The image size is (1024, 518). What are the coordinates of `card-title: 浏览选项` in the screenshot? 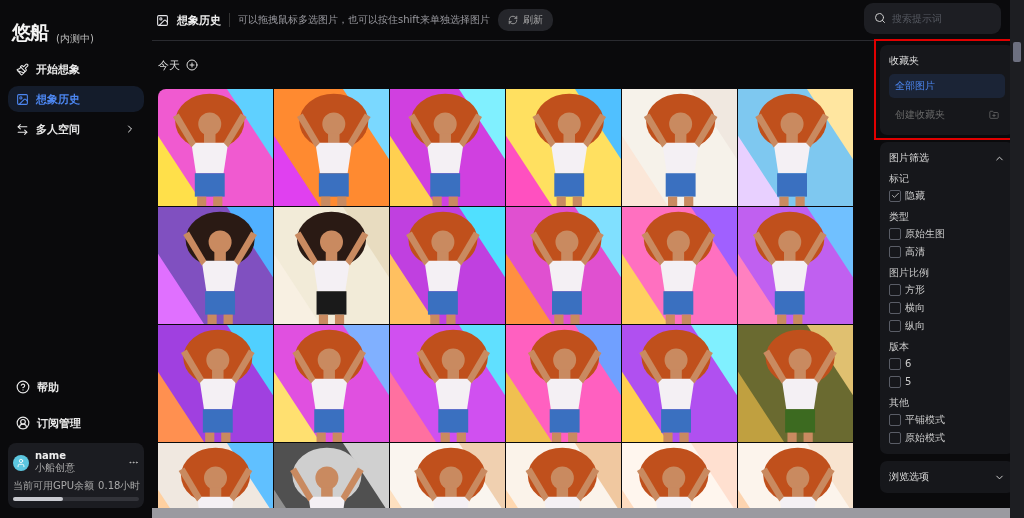 It's located at (909, 477).